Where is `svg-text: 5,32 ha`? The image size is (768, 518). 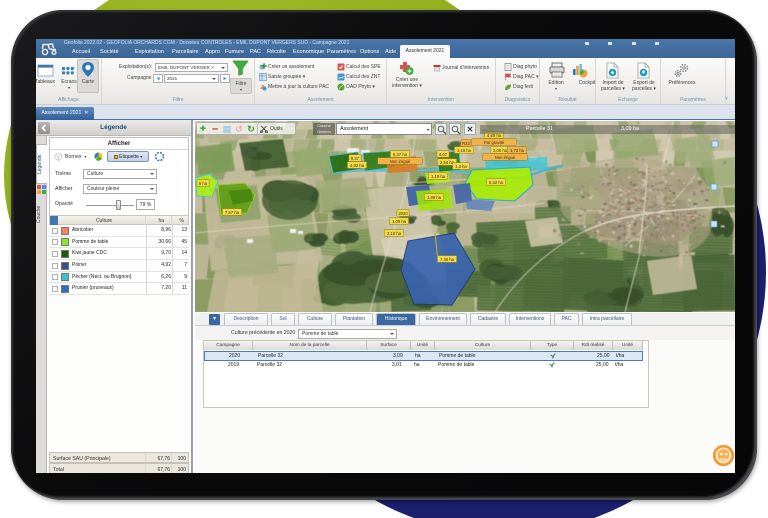
svg-text: 5,32 ha is located at coordinates (496, 182).